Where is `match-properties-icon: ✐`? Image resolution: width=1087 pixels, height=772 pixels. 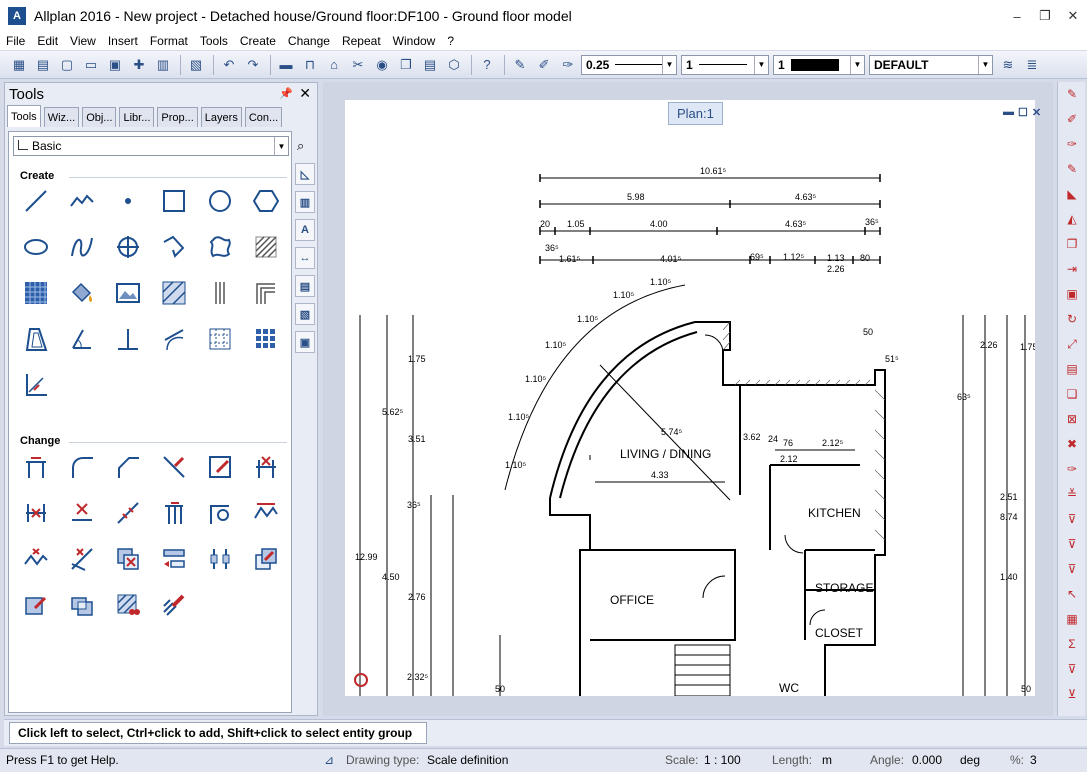 match-properties-icon: ✐ is located at coordinates (544, 65).